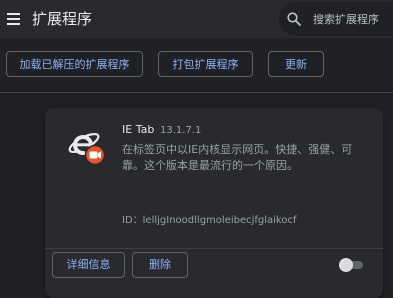 Image resolution: width=393 pixels, height=298 pixels. What do you see at coordinates (14, 19) in the screenshot?
I see `hamburger-menu-icon` at bounding box center [14, 19].